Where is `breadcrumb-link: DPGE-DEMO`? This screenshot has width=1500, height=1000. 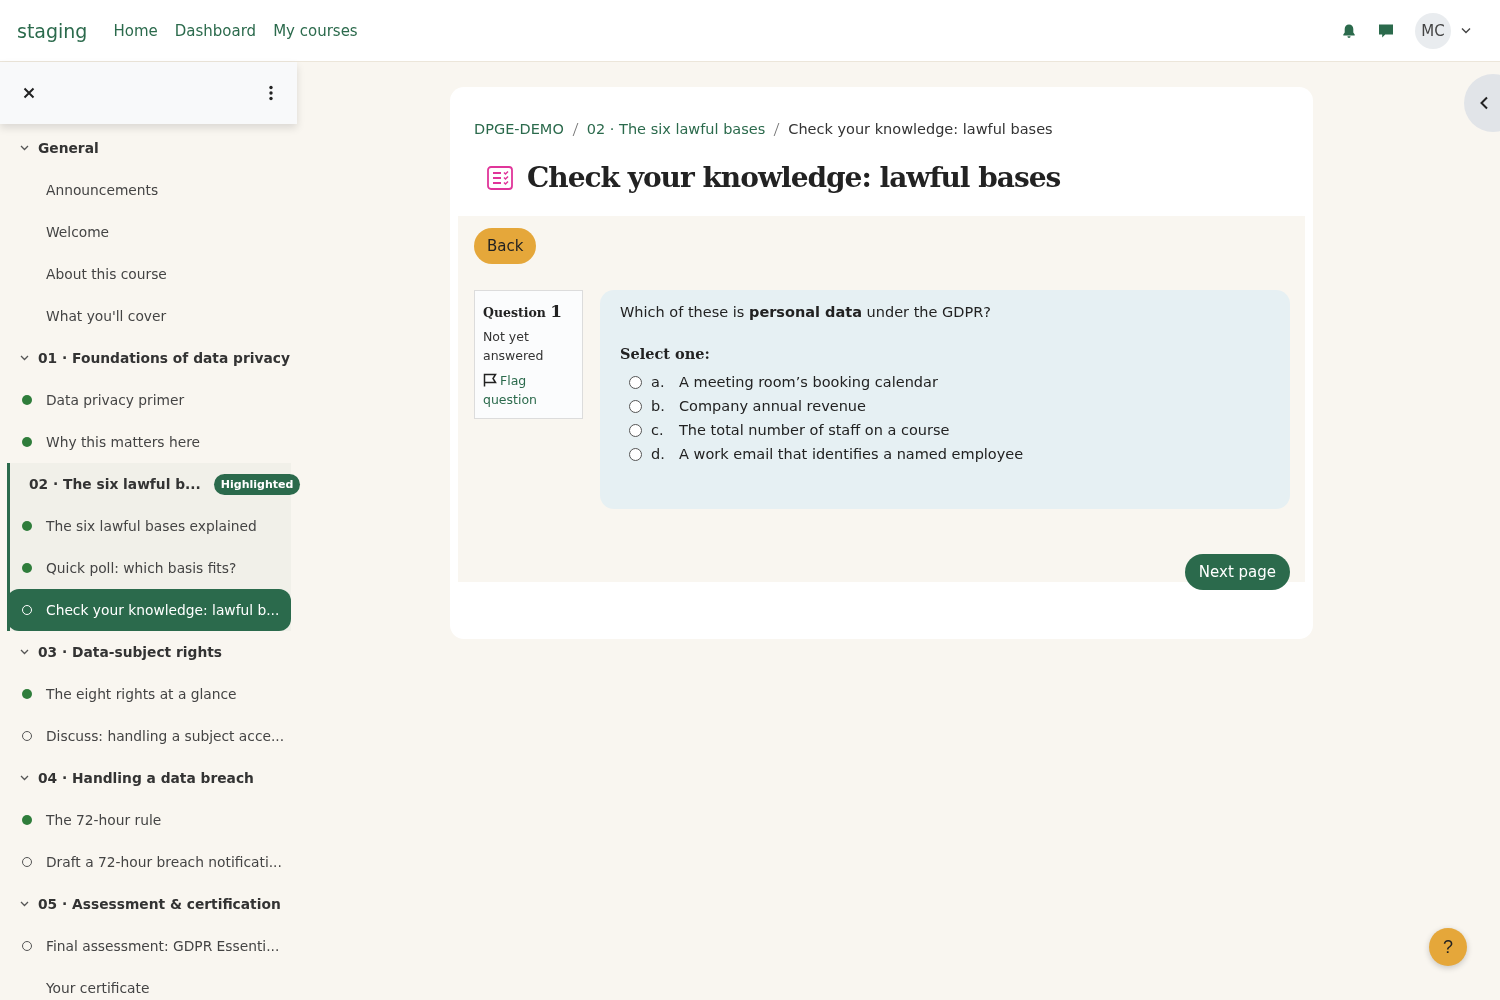
breadcrumb-link: DPGE-DEMO is located at coordinates (519, 129).